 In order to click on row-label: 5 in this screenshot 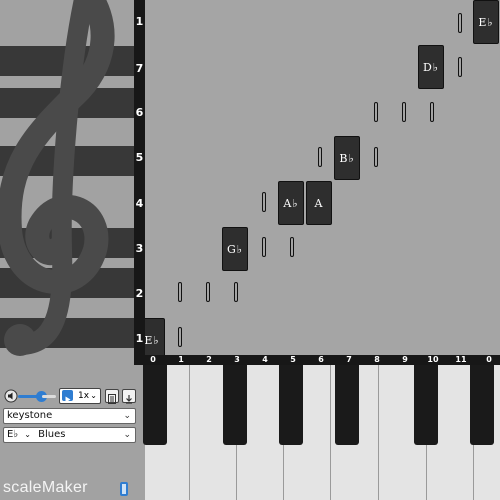, I will do `click(139, 157)`.